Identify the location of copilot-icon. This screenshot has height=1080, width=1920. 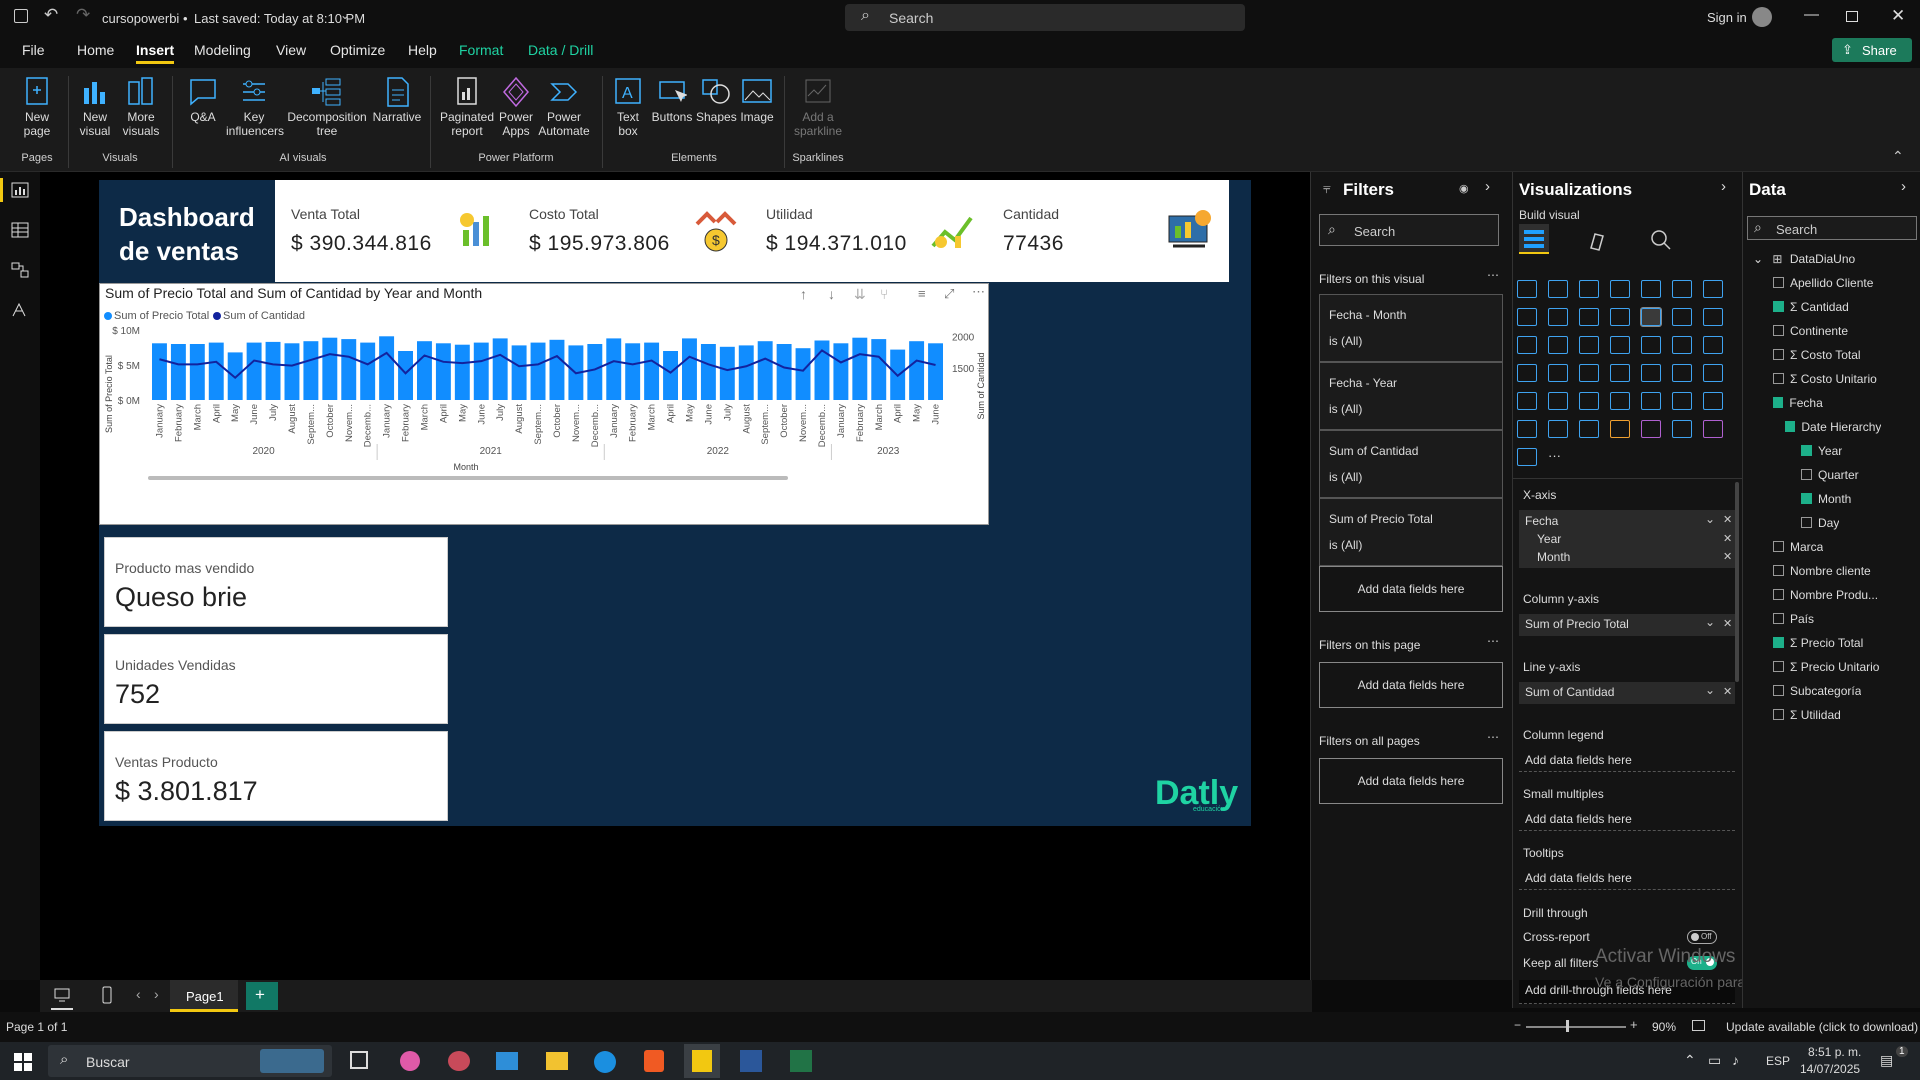
(410, 1061).